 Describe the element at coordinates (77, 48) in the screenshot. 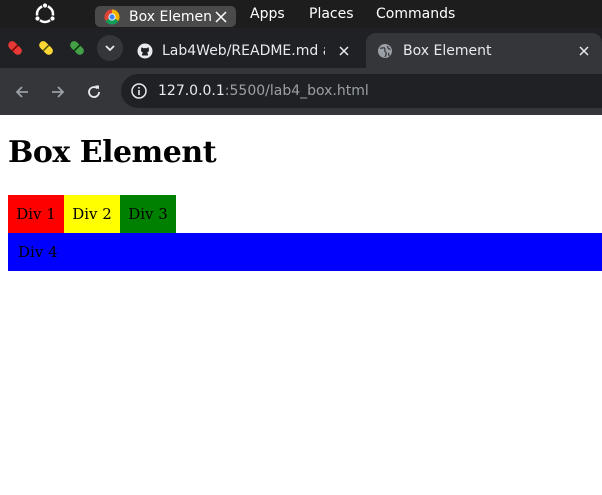

I see `green-pill-extension-icon` at that location.